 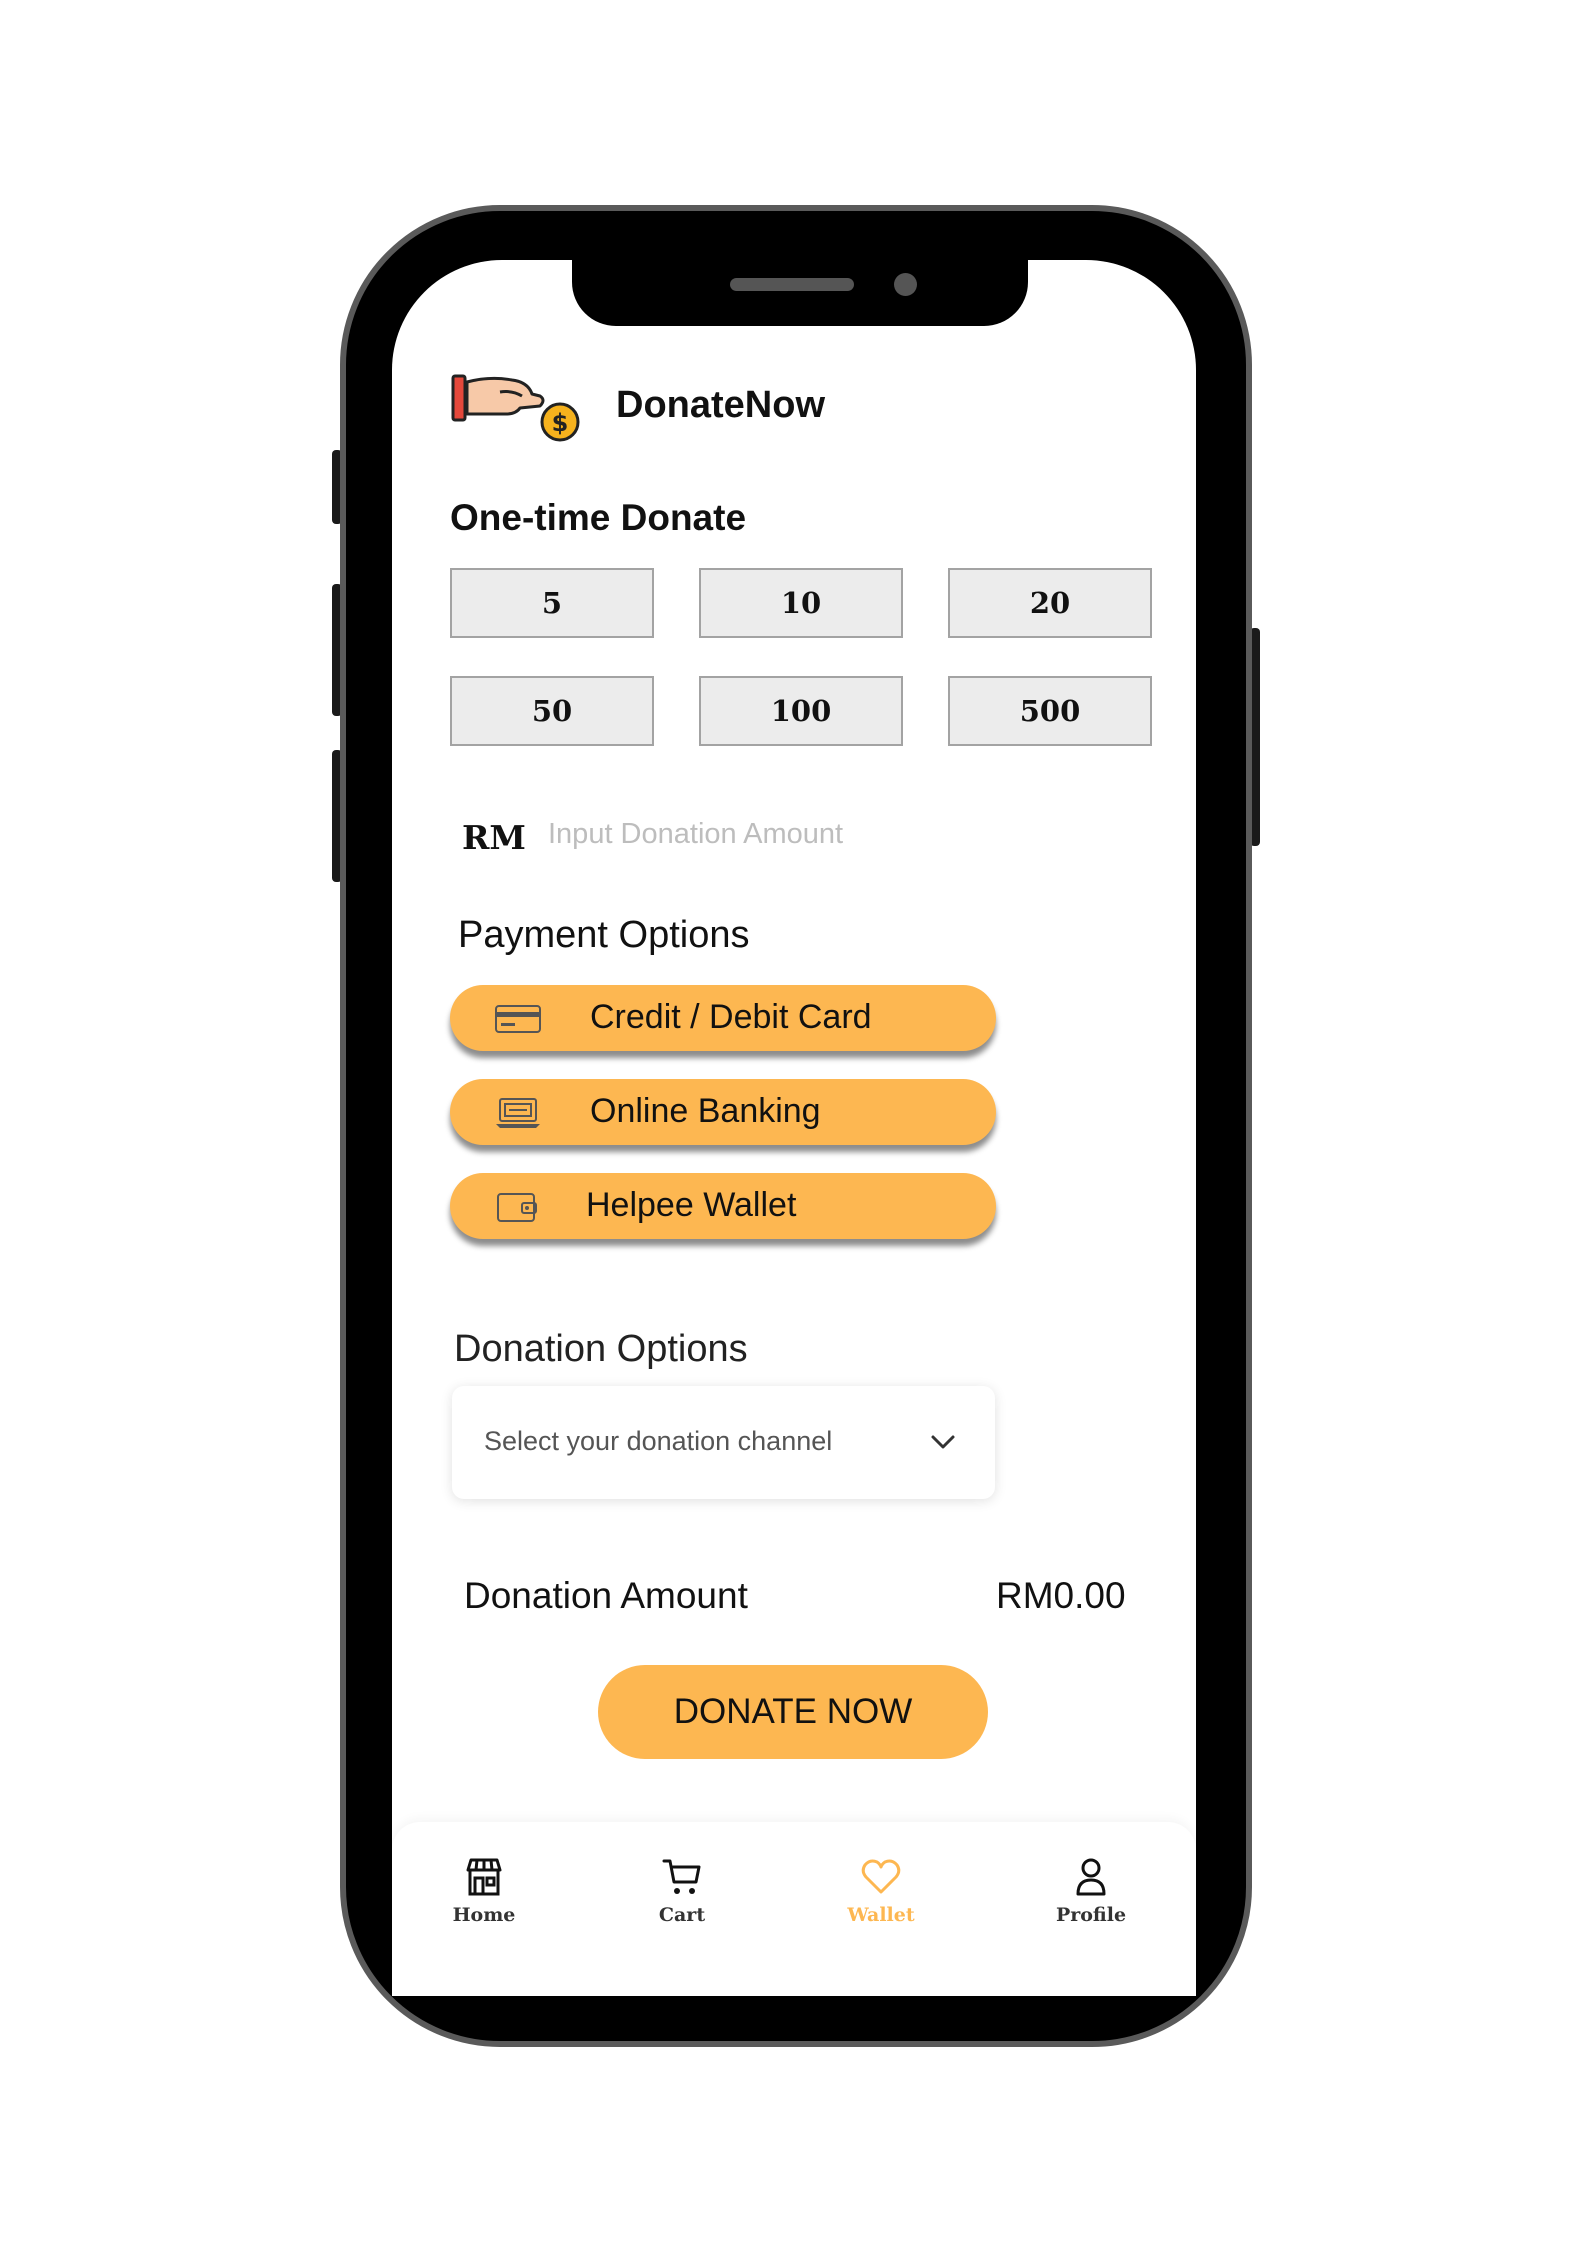 What do you see at coordinates (518, 1113) in the screenshot?
I see `online-banking-icon` at bounding box center [518, 1113].